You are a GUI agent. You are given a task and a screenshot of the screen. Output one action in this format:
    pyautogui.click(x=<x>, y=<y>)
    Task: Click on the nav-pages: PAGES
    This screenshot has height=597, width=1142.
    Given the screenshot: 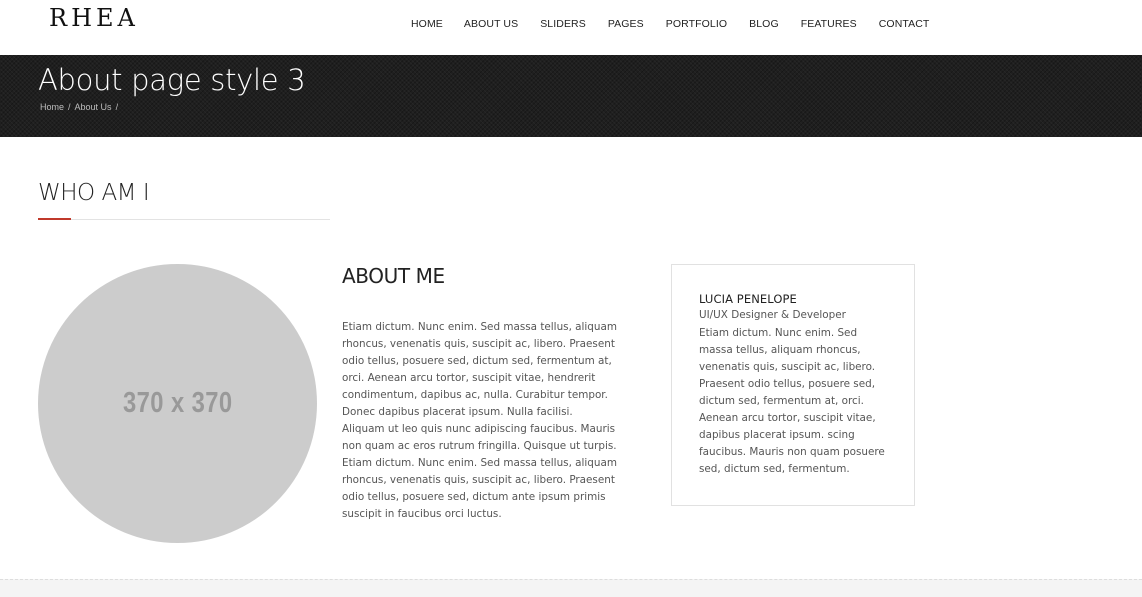 What is the action you would take?
    pyautogui.click(x=626, y=25)
    